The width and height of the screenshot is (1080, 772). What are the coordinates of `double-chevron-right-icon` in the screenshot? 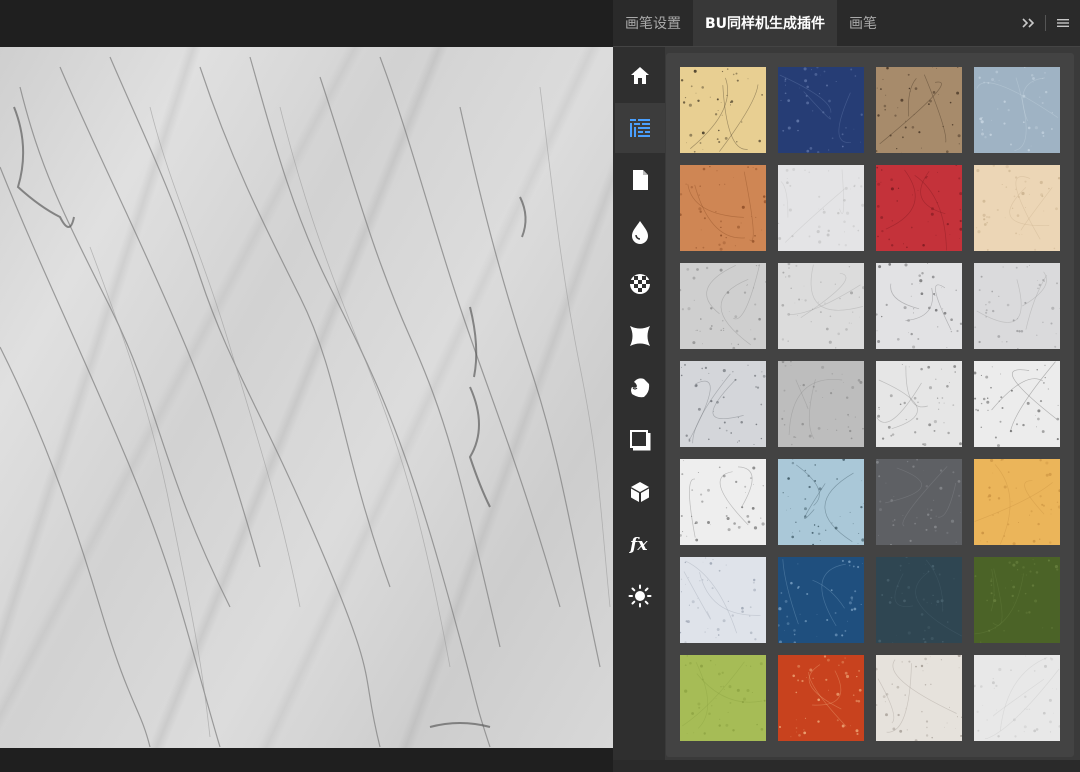 It's located at (1028, 23).